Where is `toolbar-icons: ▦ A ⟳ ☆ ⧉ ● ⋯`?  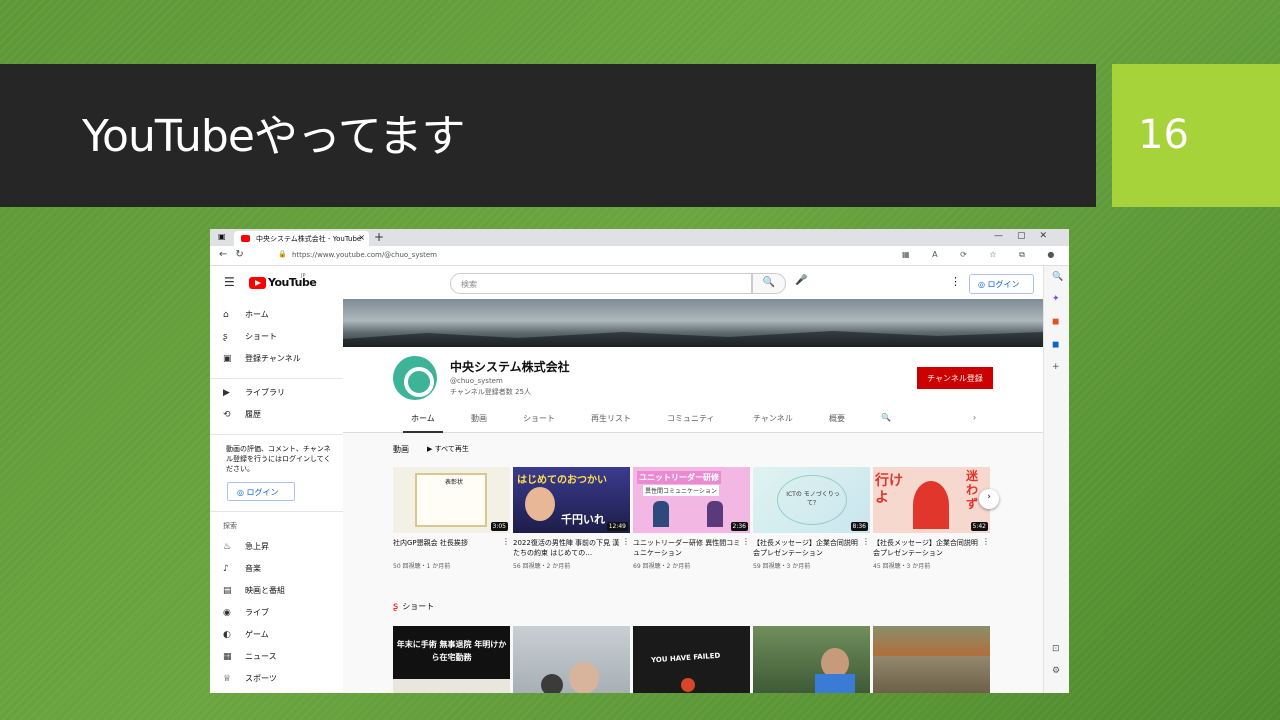 toolbar-icons: ▦ A ⟳ ☆ ⧉ ● ⋯ is located at coordinates (985, 255).